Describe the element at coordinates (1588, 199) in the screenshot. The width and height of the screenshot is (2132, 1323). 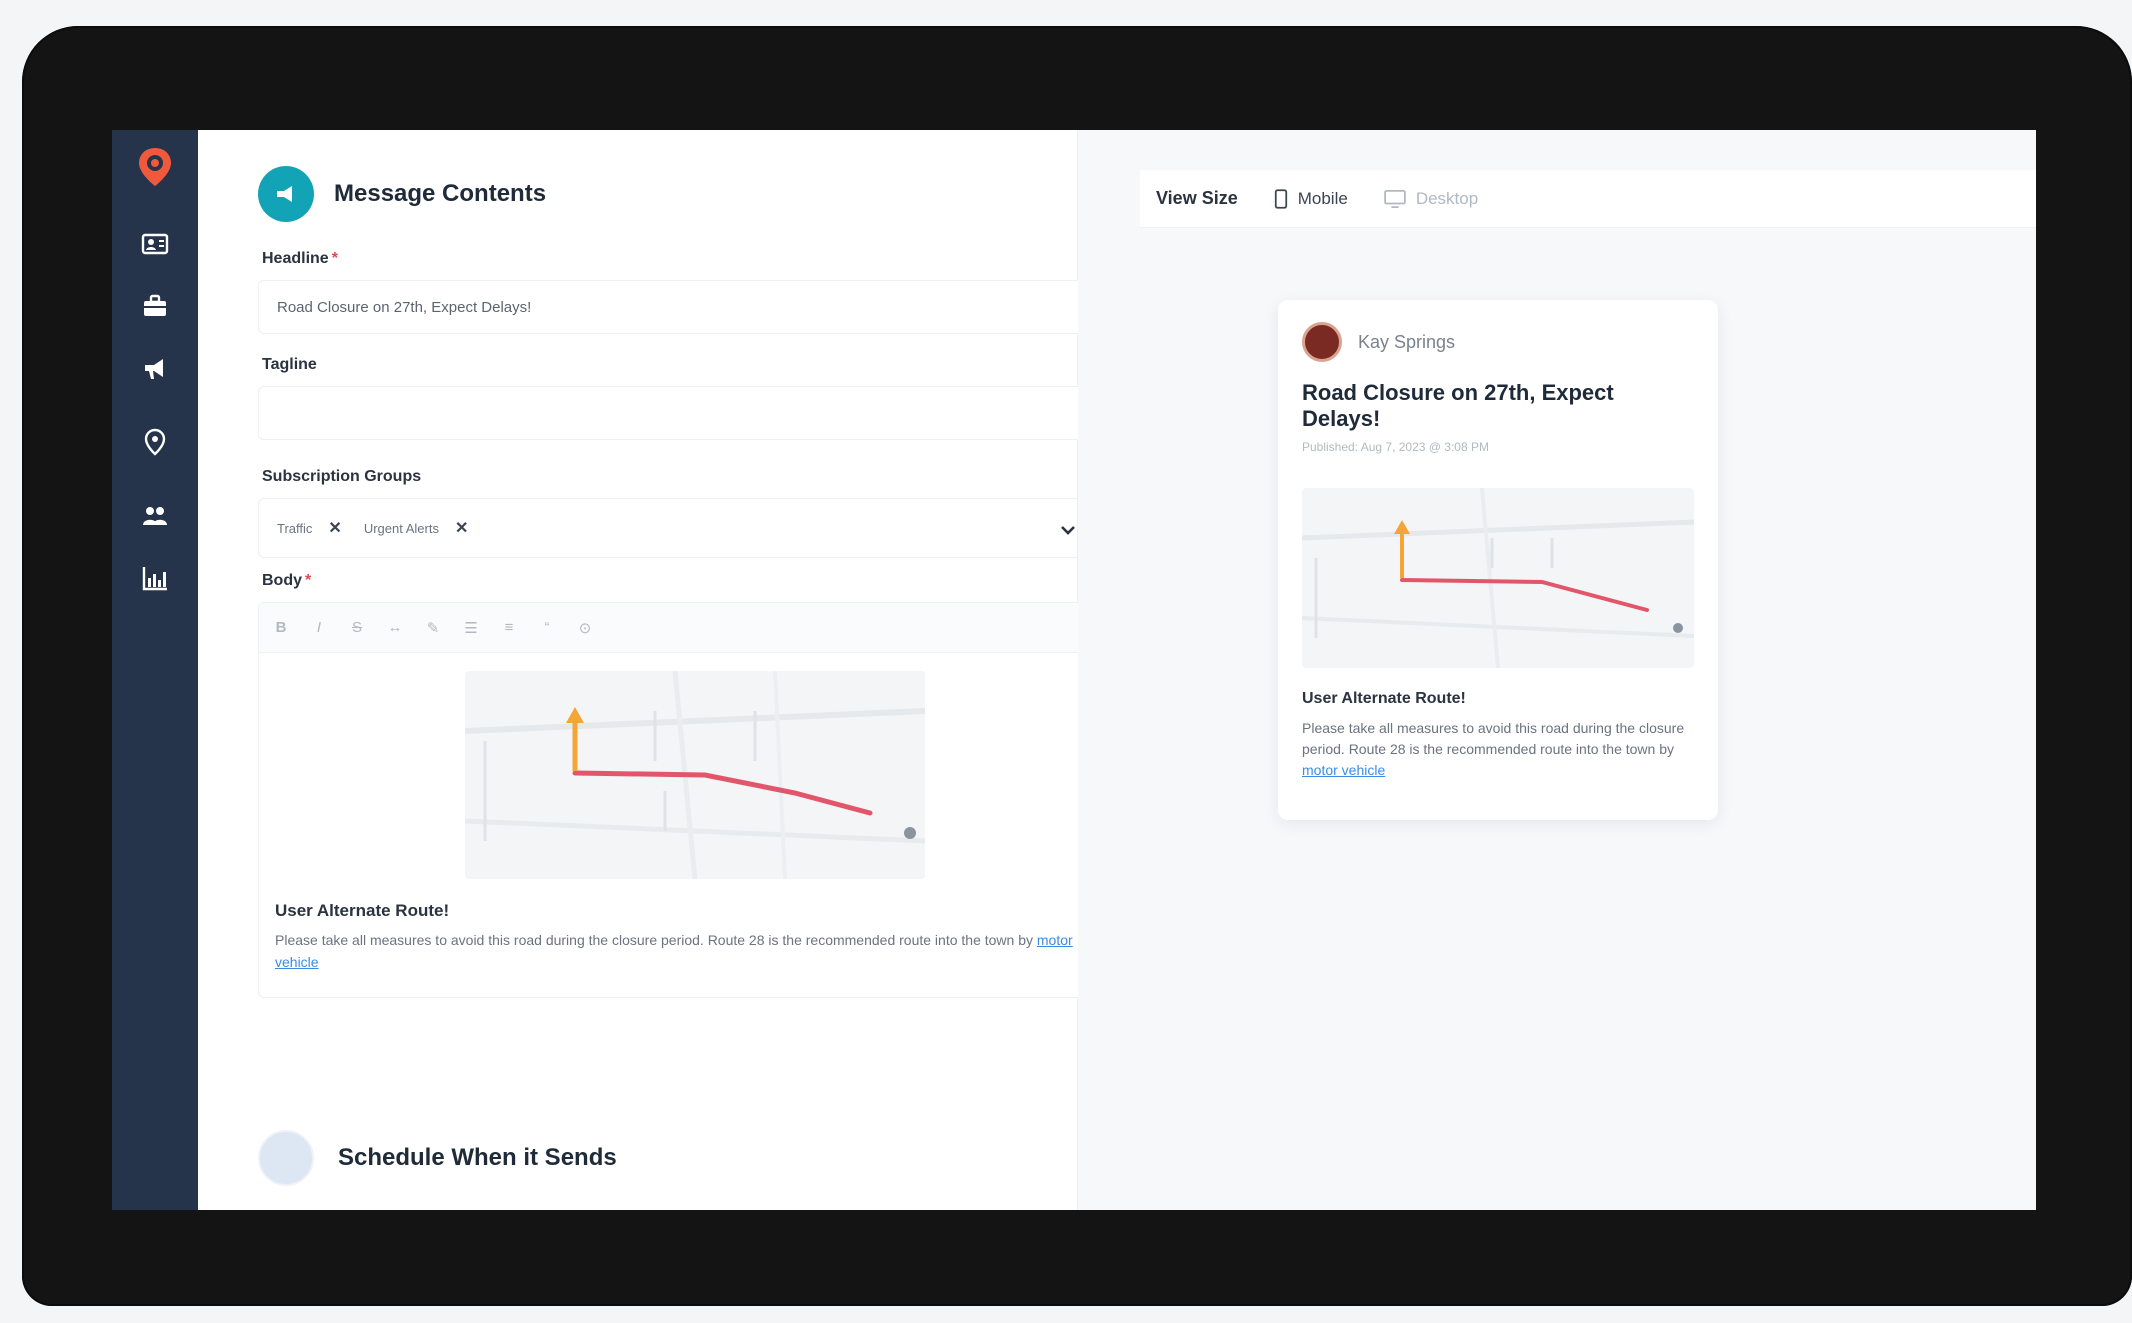
I see `view-size-bar: View Size Mobile Desktop` at that location.